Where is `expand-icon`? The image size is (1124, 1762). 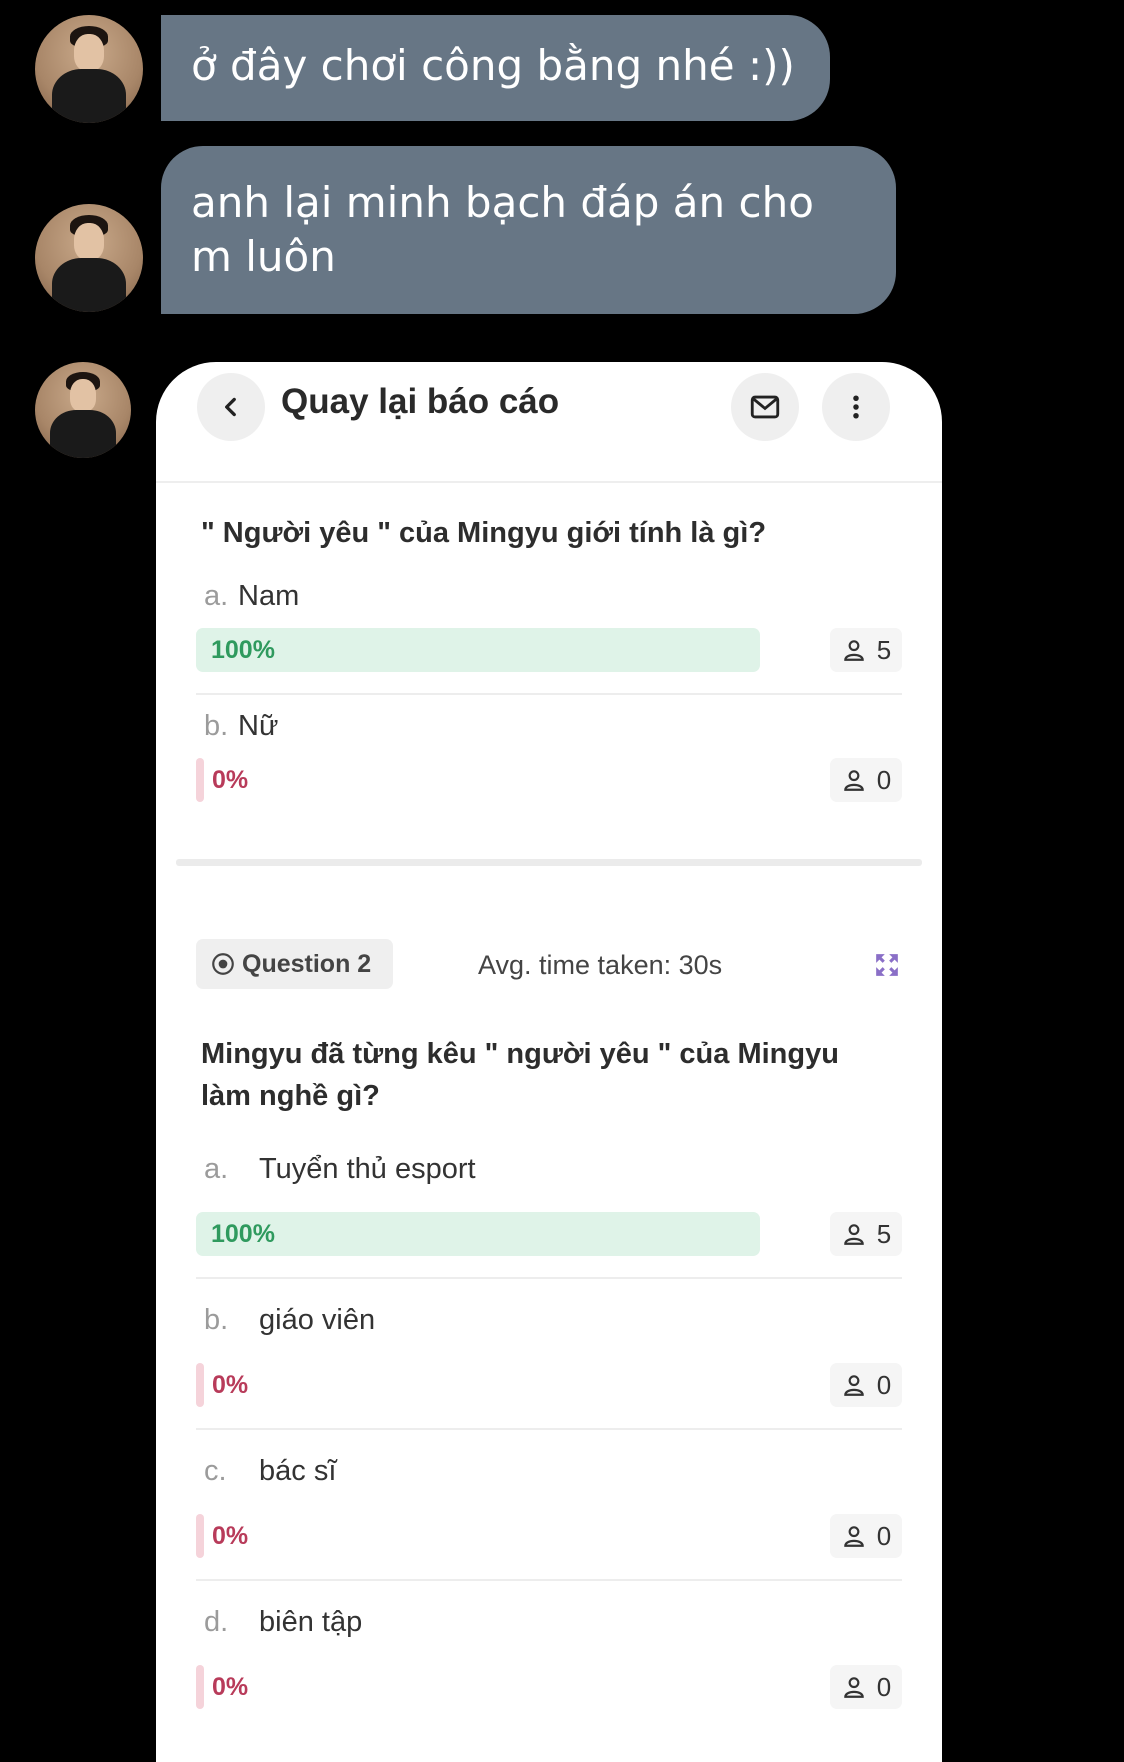
expand-icon is located at coordinates (887, 965).